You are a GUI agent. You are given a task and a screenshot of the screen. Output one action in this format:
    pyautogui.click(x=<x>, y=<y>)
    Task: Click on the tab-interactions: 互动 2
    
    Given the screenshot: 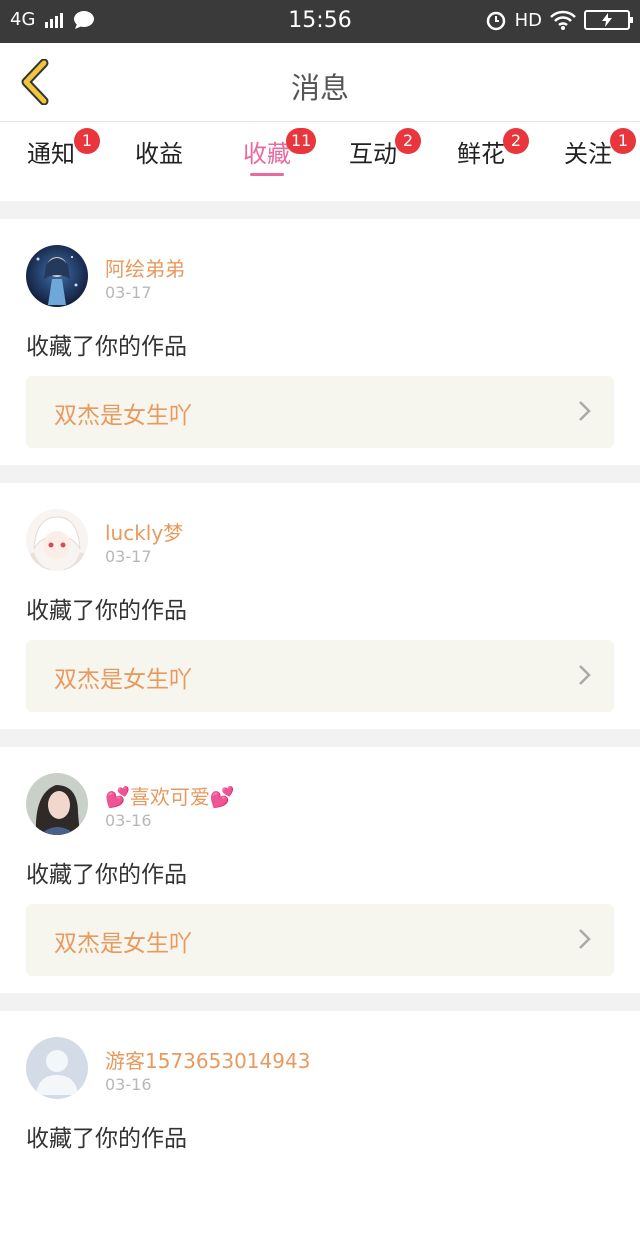 What is the action you would take?
    pyautogui.click(x=374, y=148)
    